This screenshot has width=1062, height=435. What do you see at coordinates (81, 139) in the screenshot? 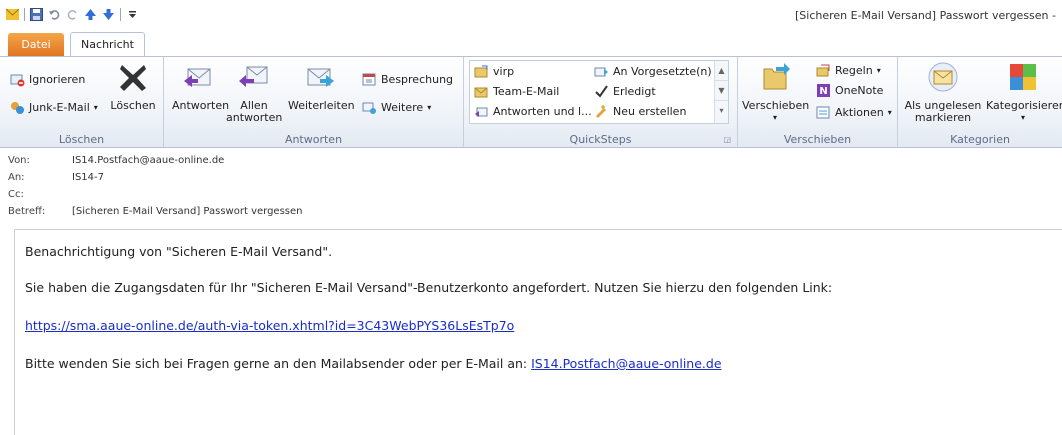
I see `group-label-delete: Löschen` at bounding box center [81, 139].